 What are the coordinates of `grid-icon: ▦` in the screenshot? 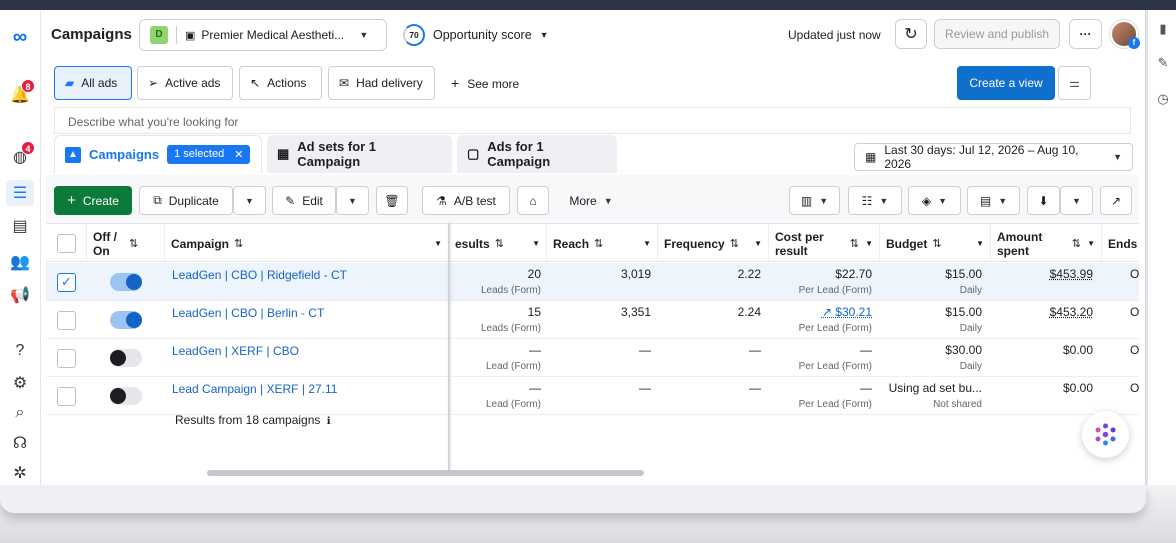 It's located at (283, 153).